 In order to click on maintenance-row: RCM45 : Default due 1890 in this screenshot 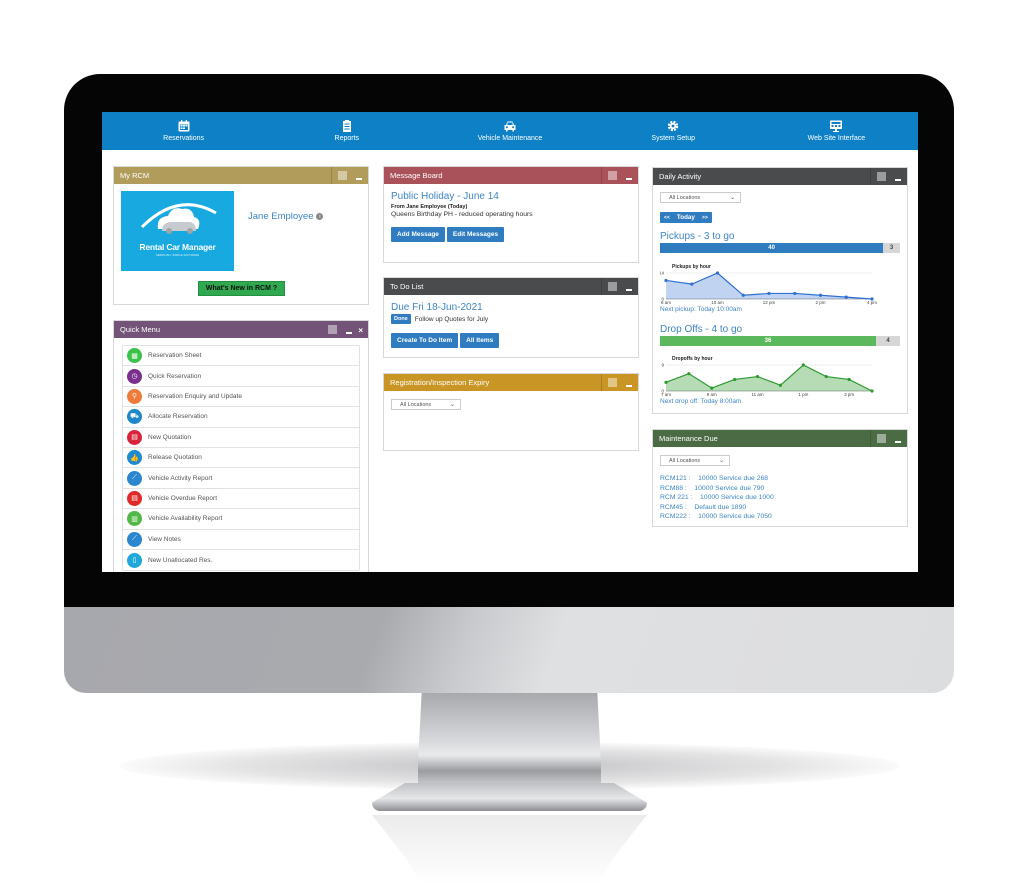, I will do `click(717, 508)`.